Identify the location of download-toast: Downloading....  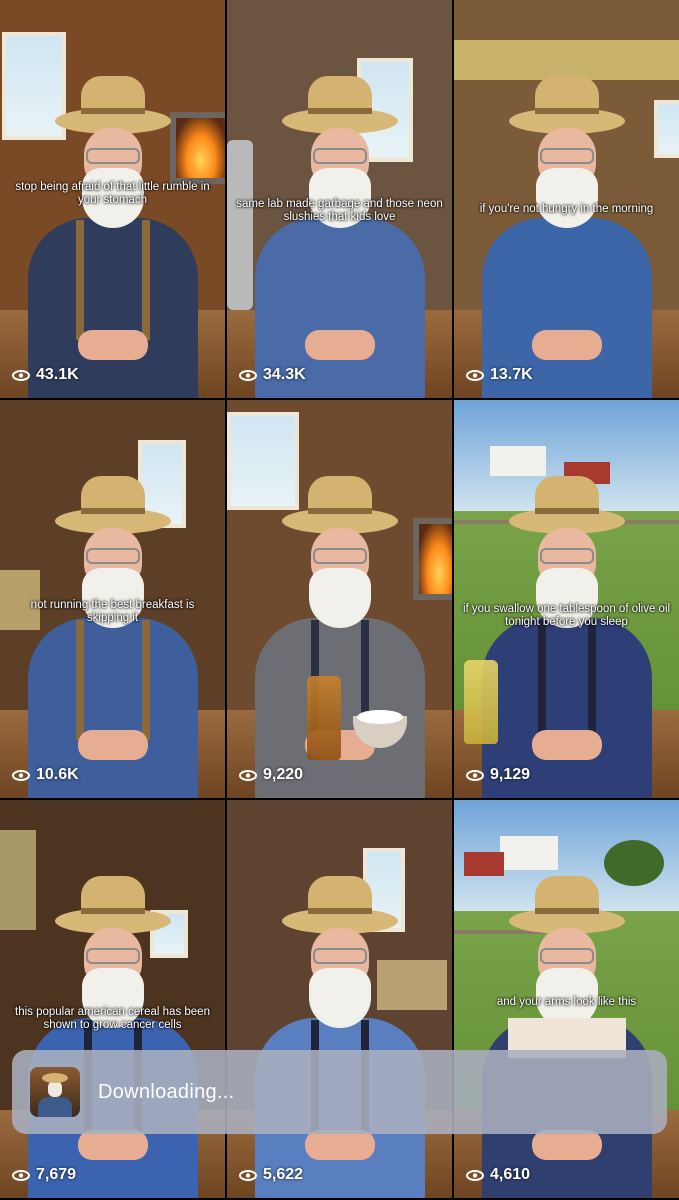
(339, 1092).